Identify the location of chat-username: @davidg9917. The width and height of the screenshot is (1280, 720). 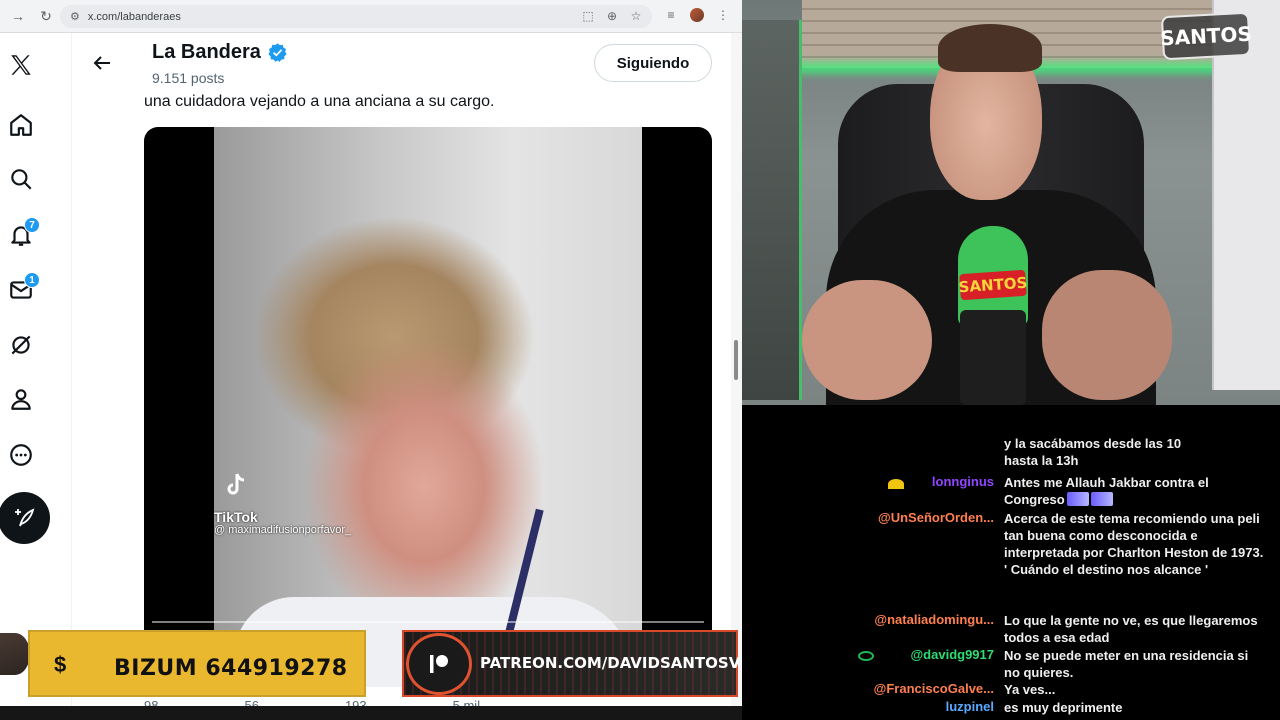
(953, 654).